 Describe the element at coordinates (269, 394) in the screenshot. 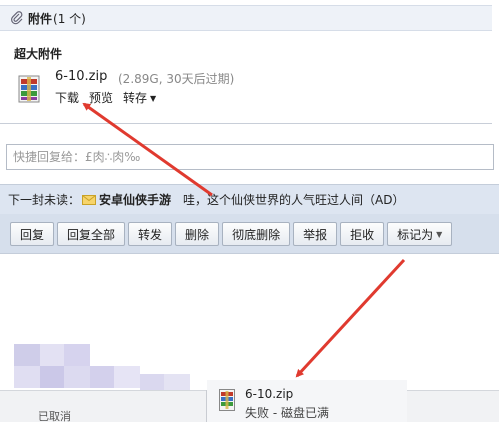

I see `download-file-name: 6-10.zip` at that location.